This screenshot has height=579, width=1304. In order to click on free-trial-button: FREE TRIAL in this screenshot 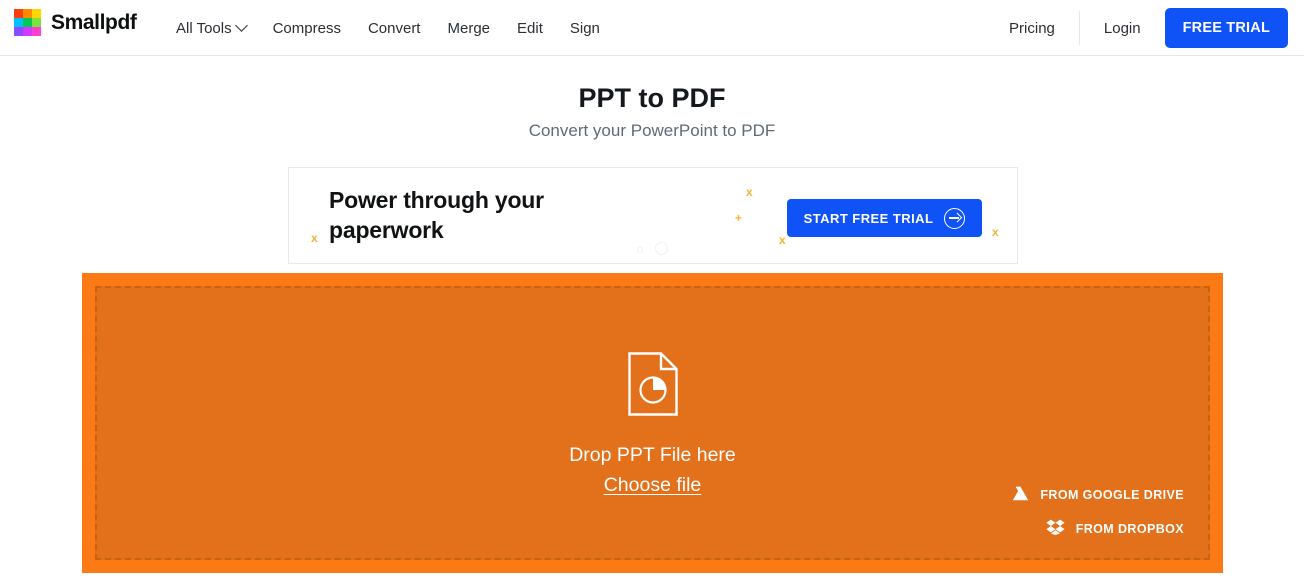, I will do `click(1226, 28)`.